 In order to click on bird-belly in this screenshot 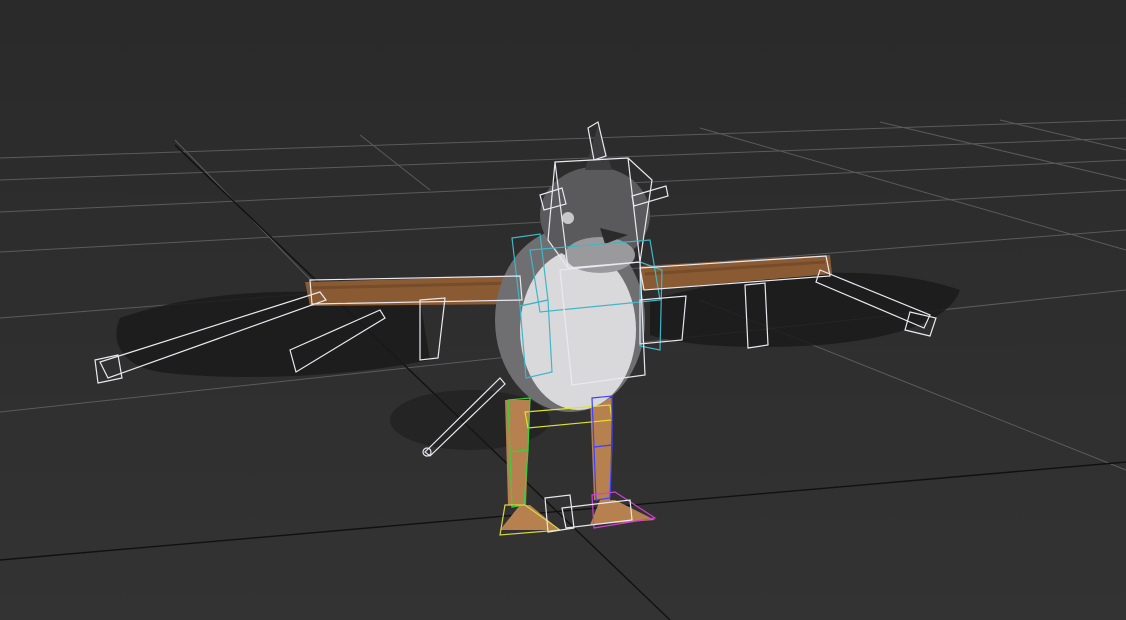, I will do `click(578, 330)`.